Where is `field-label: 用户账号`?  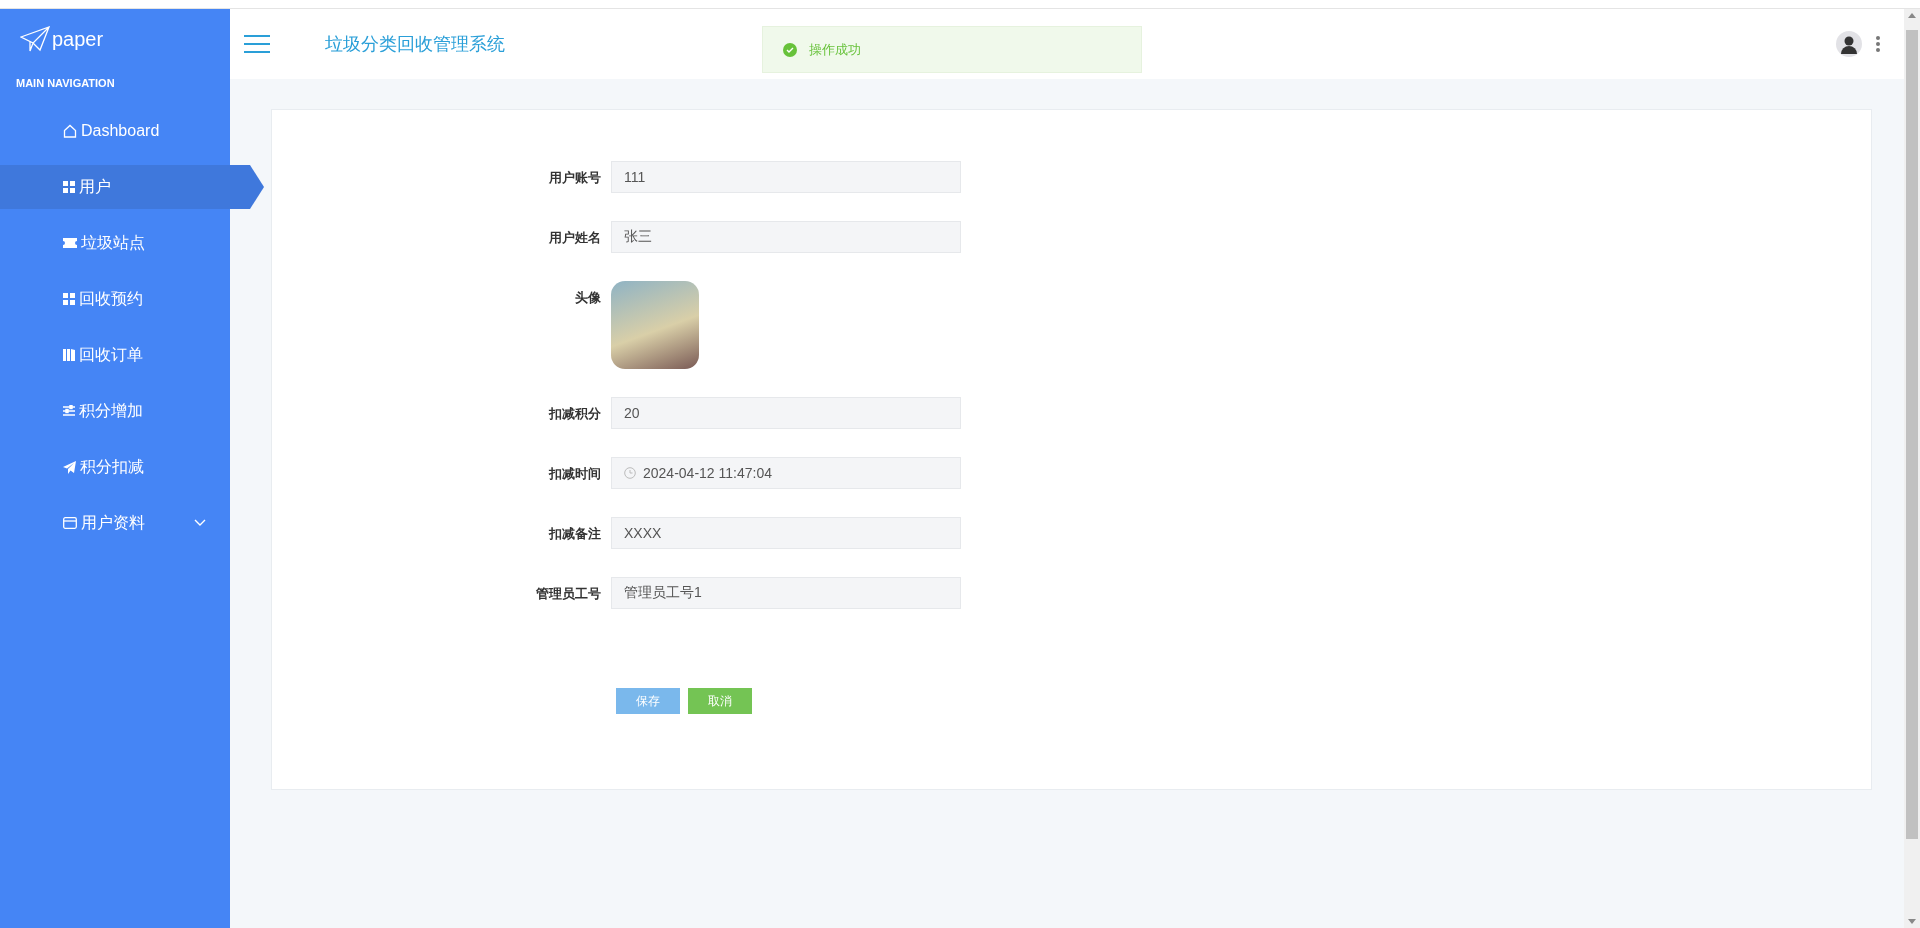
field-label: 用户账号 is located at coordinates (575, 178).